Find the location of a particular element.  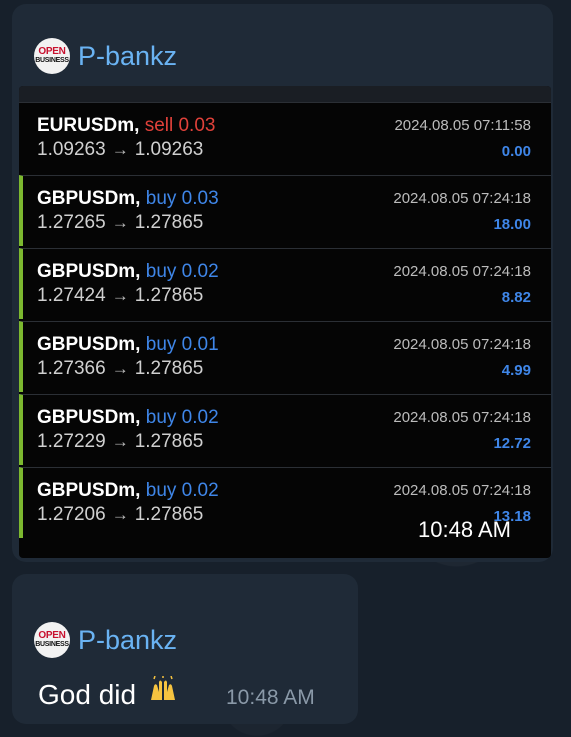

trade-prices: 1.27206 → 1.27865 is located at coordinates (120, 515).